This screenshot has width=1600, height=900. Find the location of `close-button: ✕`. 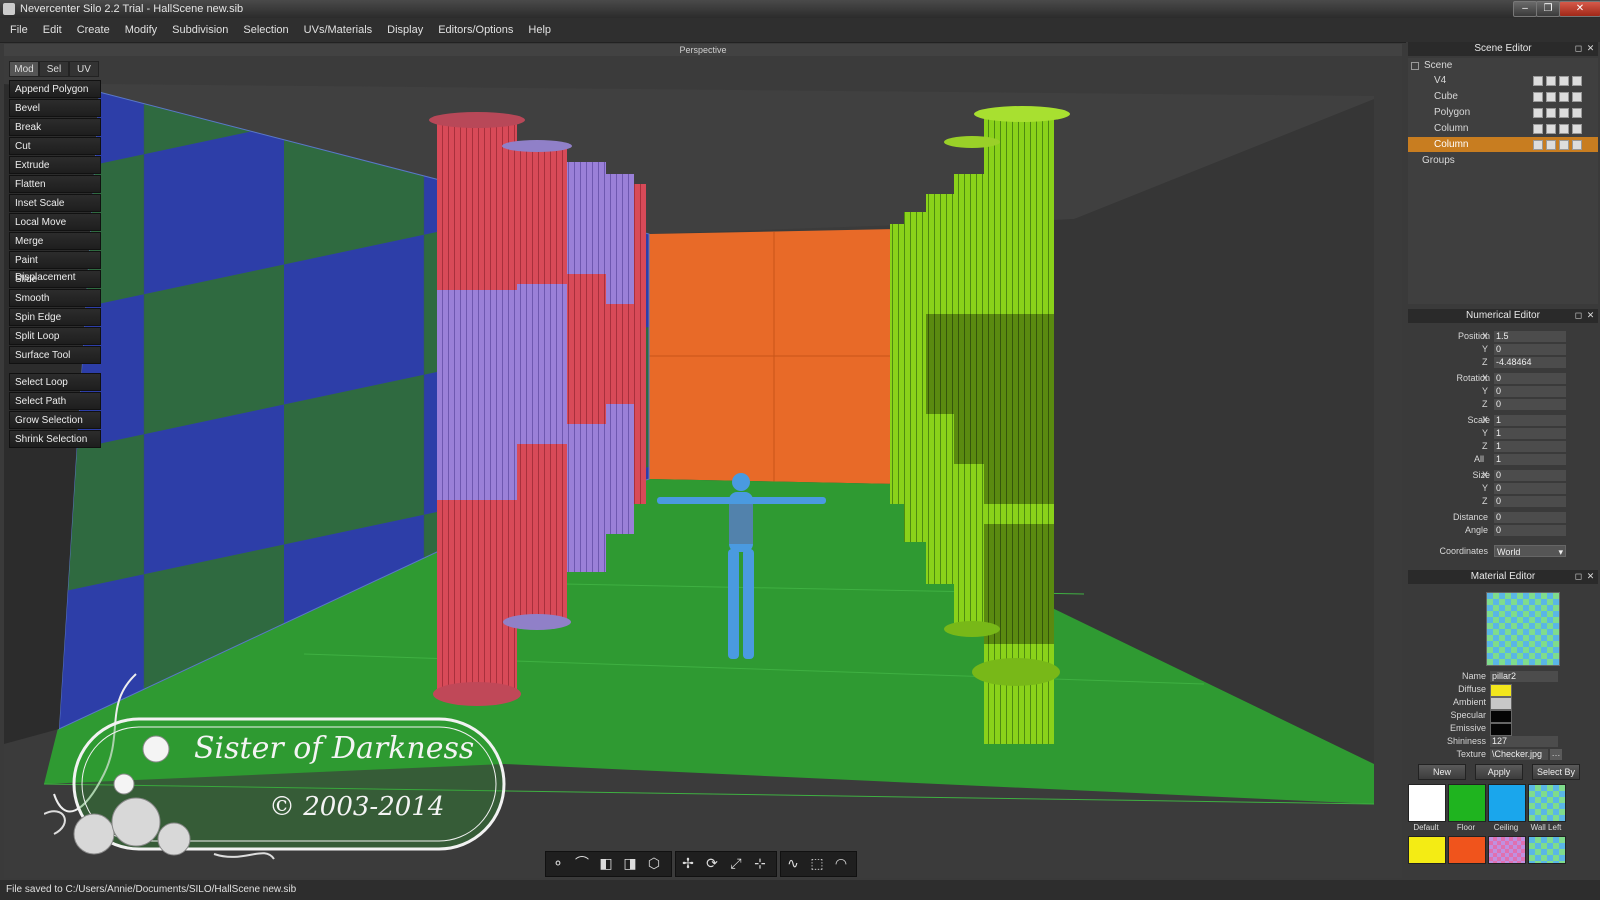

close-button: ✕ is located at coordinates (1579, 9).